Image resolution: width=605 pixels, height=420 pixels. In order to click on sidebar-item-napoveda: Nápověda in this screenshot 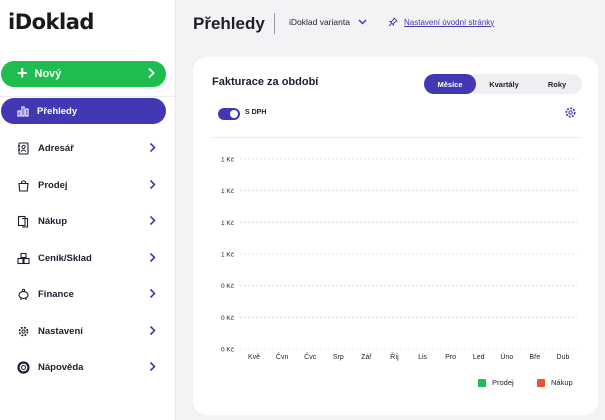, I will do `click(87, 367)`.